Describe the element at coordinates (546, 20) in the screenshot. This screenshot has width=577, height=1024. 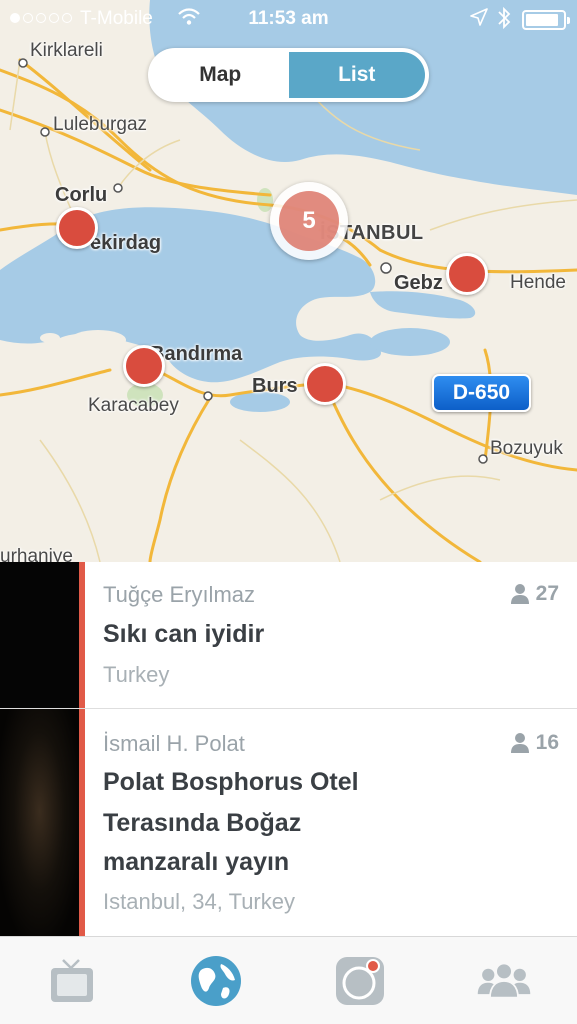
I see `battery-icon` at that location.